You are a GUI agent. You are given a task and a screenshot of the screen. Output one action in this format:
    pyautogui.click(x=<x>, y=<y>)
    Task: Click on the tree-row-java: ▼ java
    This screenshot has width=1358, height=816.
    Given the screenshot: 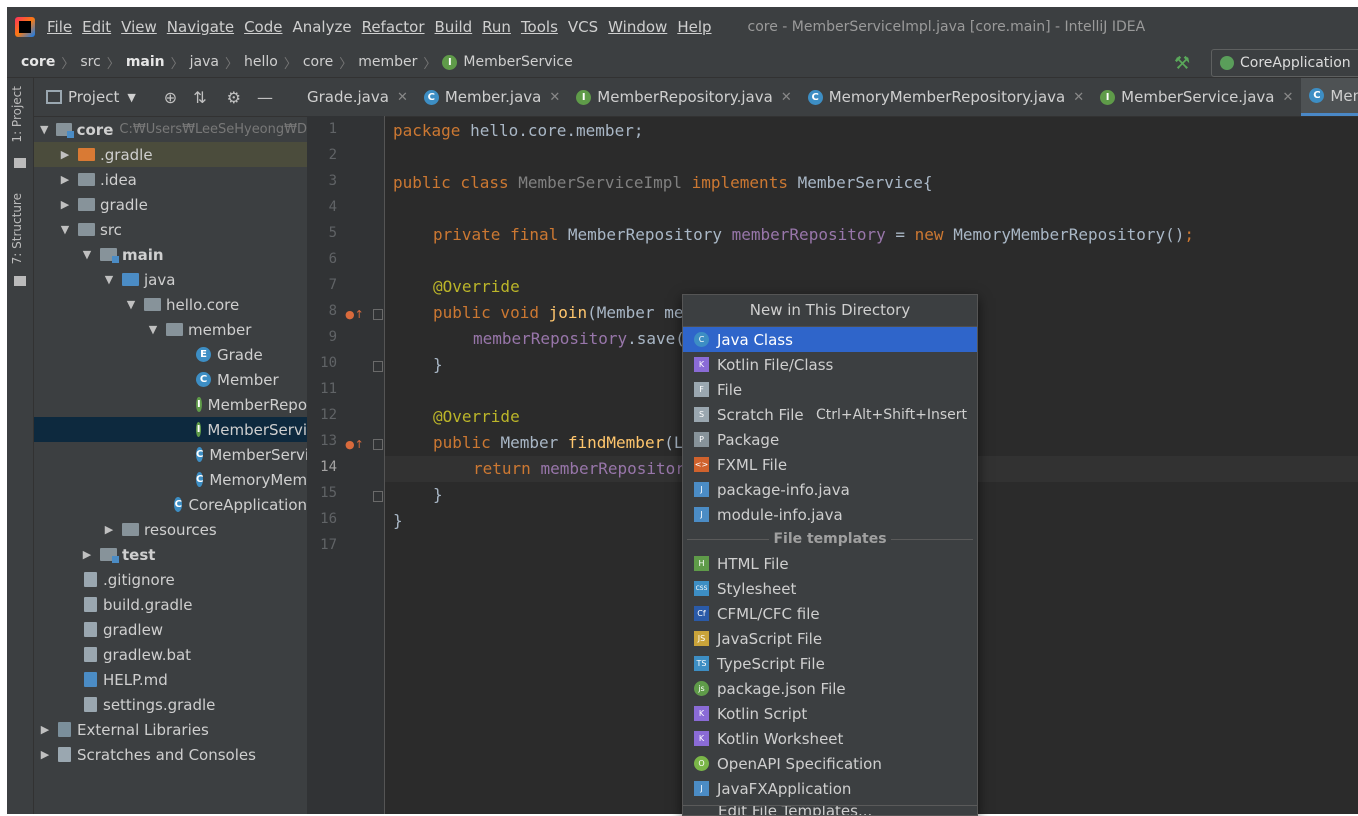 What is the action you would take?
    pyautogui.click(x=170, y=279)
    